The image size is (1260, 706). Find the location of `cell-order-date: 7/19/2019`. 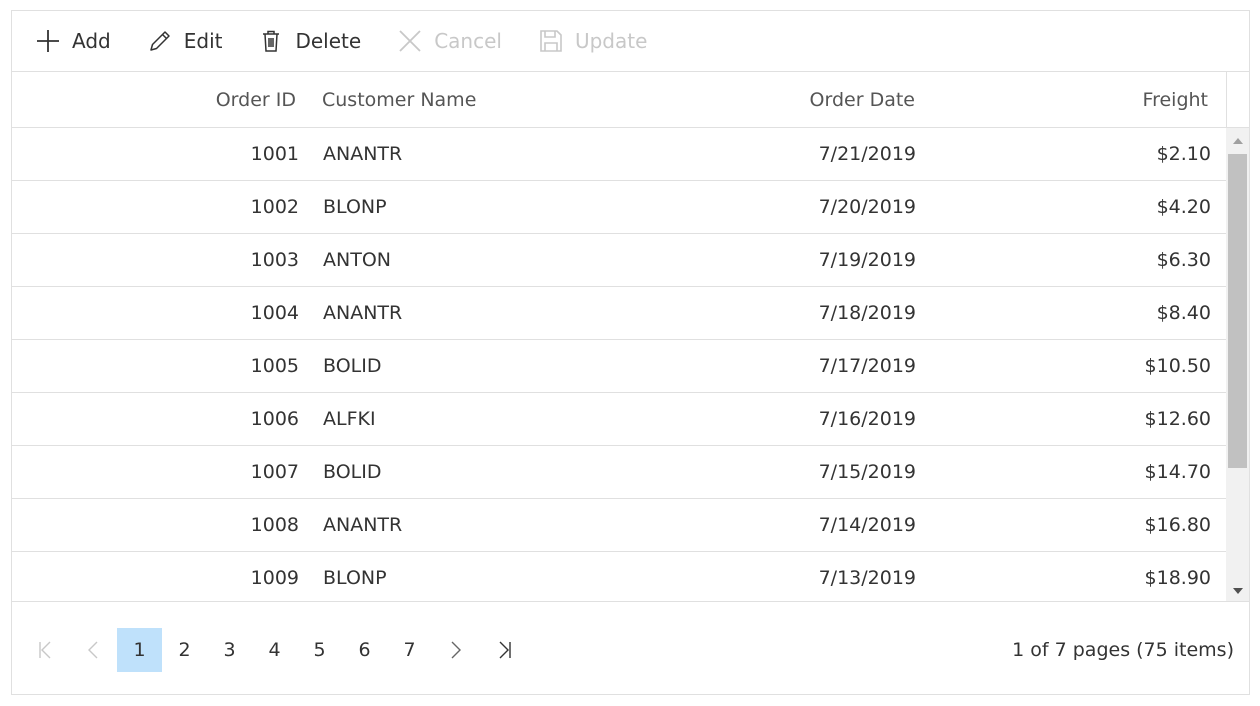

cell-order-date: 7/19/2019 is located at coordinates (867, 260).